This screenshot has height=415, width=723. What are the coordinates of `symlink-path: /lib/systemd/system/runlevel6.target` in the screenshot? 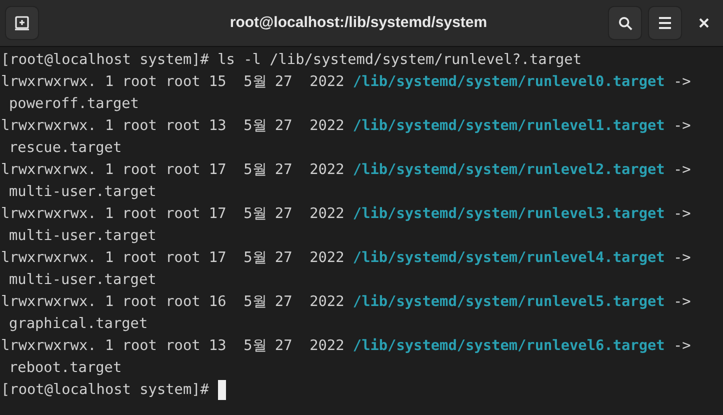 It's located at (508, 346).